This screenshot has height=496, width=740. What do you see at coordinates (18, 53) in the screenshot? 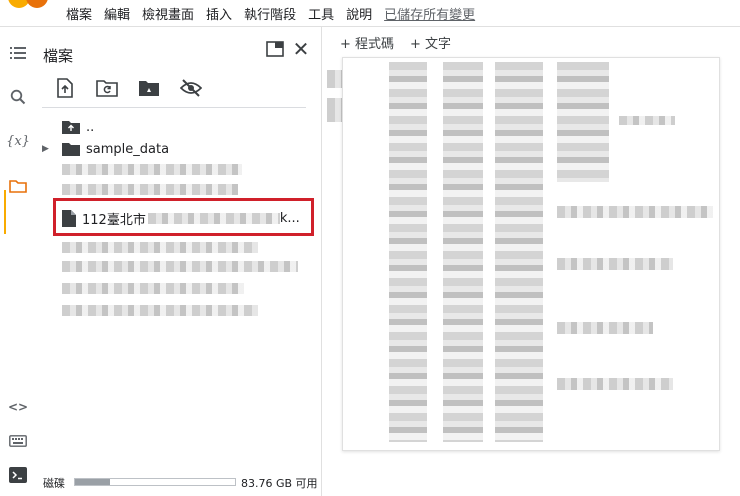
I see `list-icon` at bounding box center [18, 53].